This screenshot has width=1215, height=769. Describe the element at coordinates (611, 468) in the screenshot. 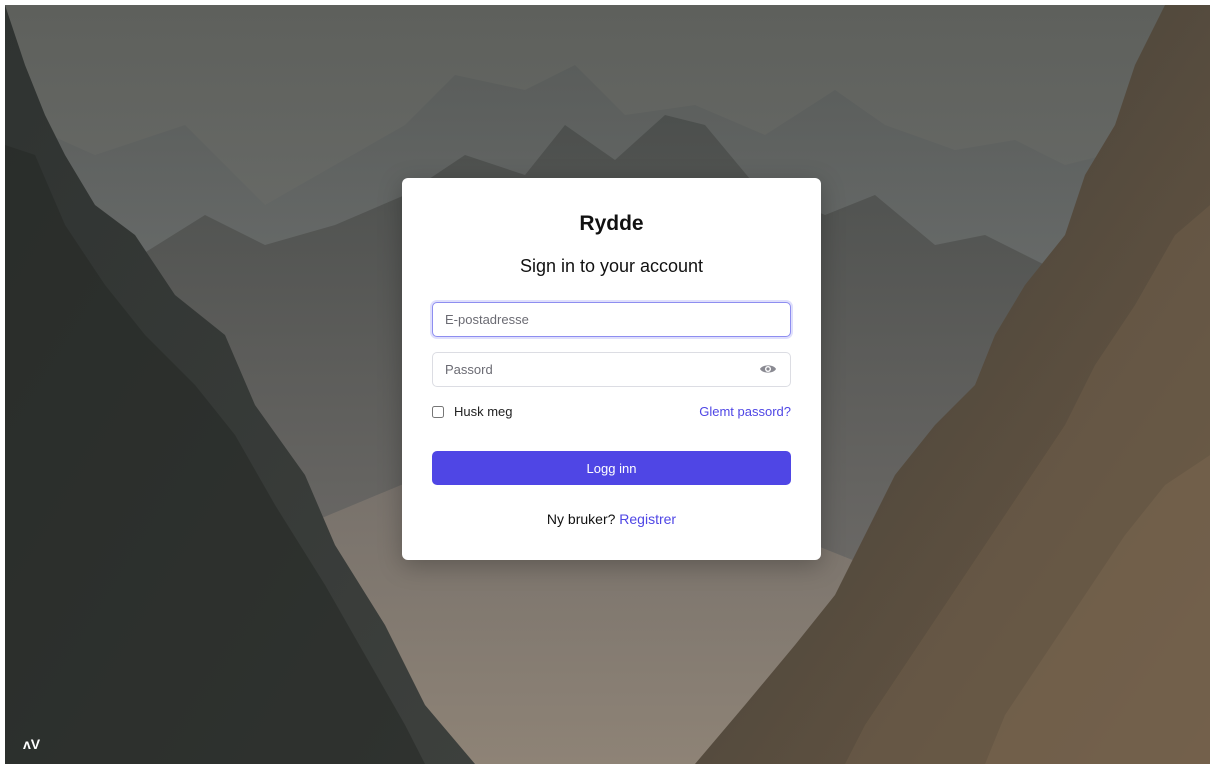

I see `login-button: Logg inn` at that location.